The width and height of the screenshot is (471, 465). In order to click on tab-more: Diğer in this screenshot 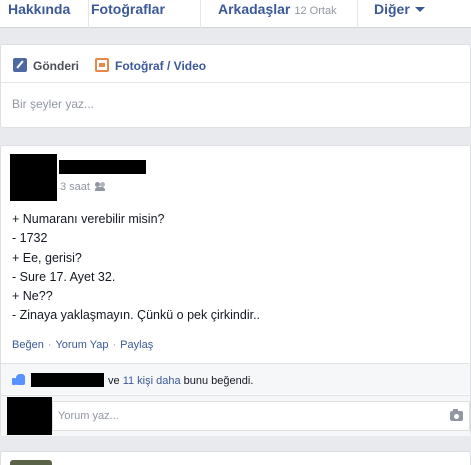, I will do `click(399, 14)`.